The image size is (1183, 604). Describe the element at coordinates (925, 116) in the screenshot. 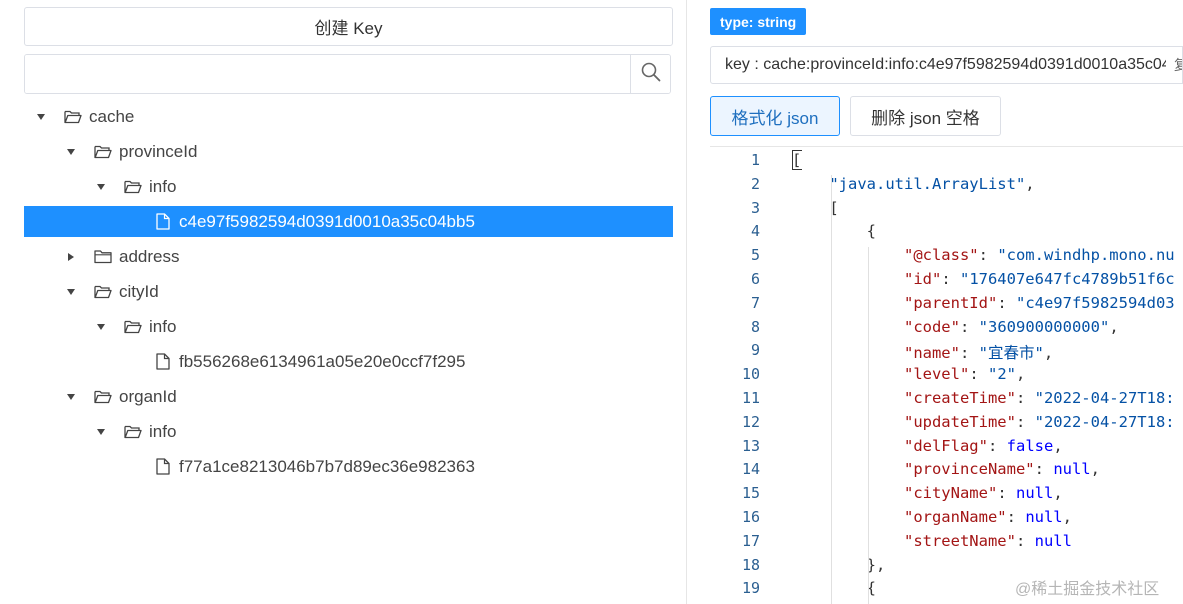

I see `strip-json-spaces-button: 删除 json 空格` at that location.